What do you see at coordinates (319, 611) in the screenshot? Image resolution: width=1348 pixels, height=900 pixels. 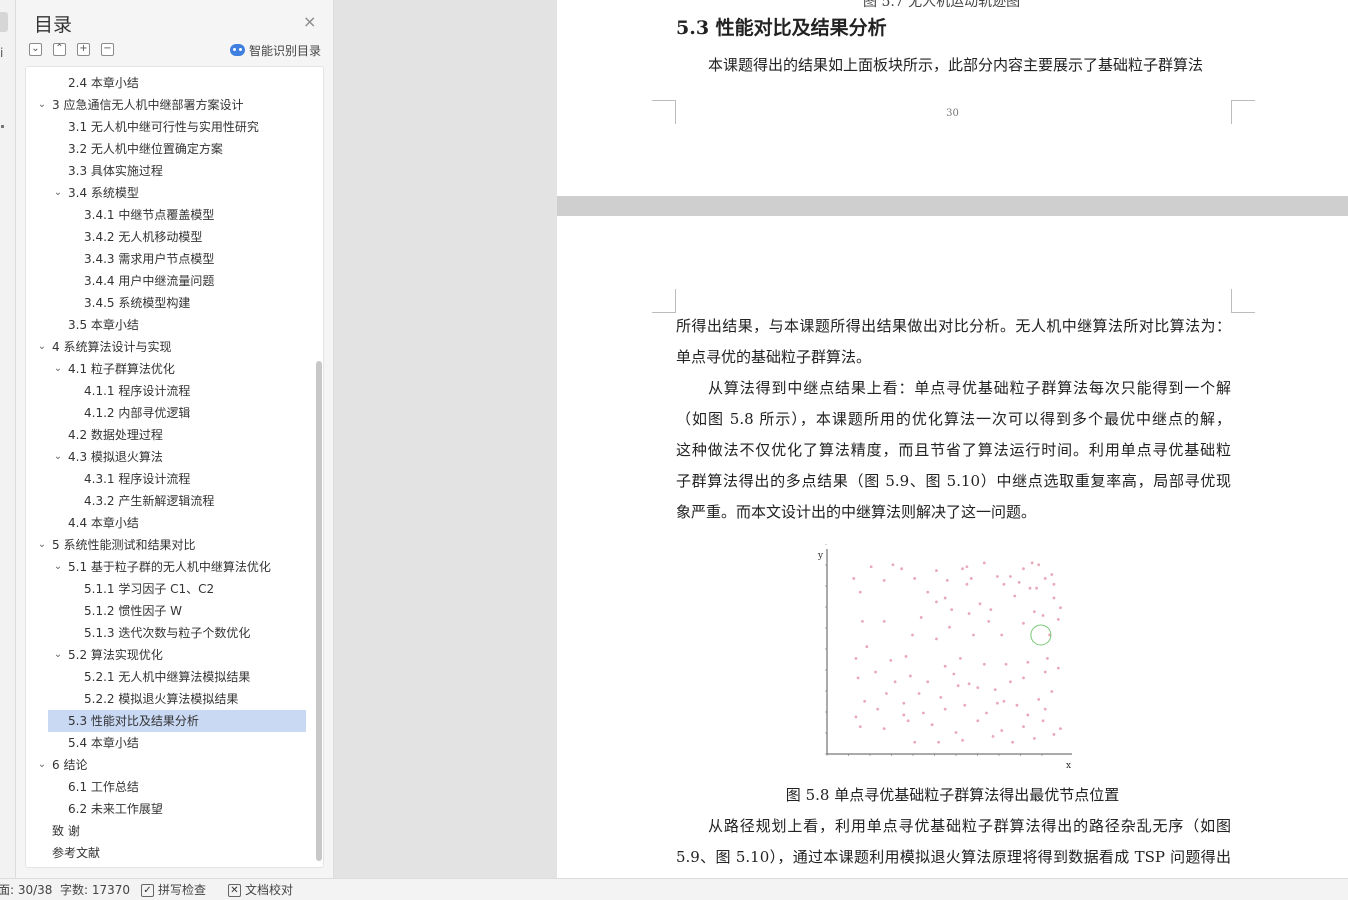 I see `toc-scrollbar-thumb` at bounding box center [319, 611].